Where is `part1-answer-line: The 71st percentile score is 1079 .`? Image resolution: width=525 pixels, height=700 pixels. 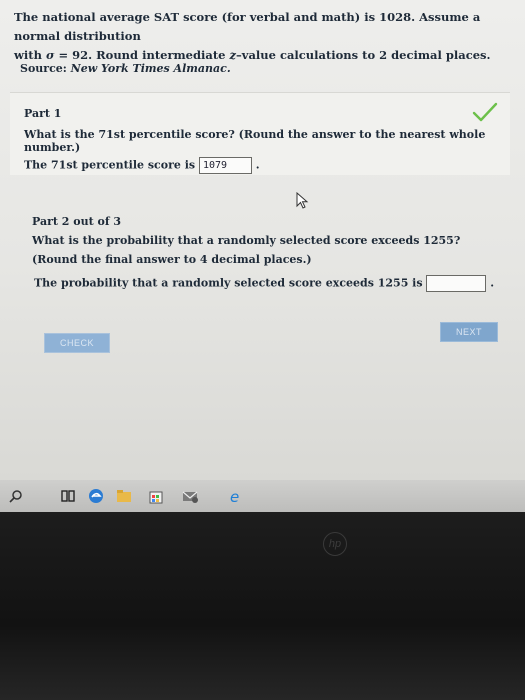
part1-answer-line: The 71st percentile score is 1079 . is located at coordinates (142, 165).